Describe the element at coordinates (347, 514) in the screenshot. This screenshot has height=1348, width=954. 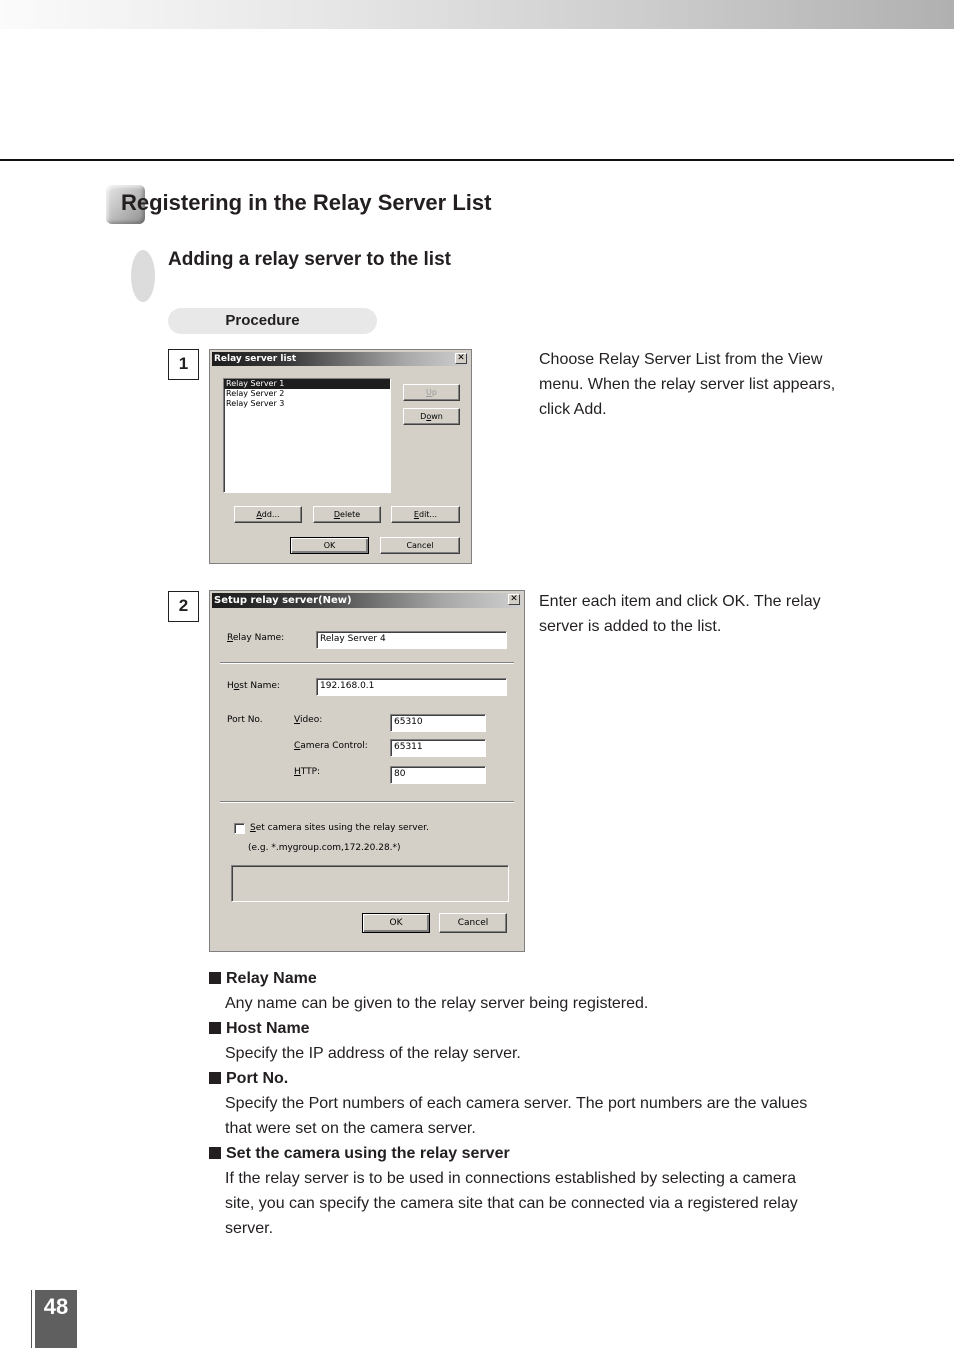
I see `delete-button: Delete` at that location.